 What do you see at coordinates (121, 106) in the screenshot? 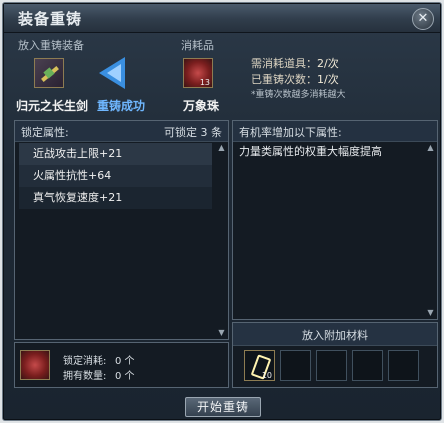
I see `recast-status: 重铸成功` at bounding box center [121, 106].